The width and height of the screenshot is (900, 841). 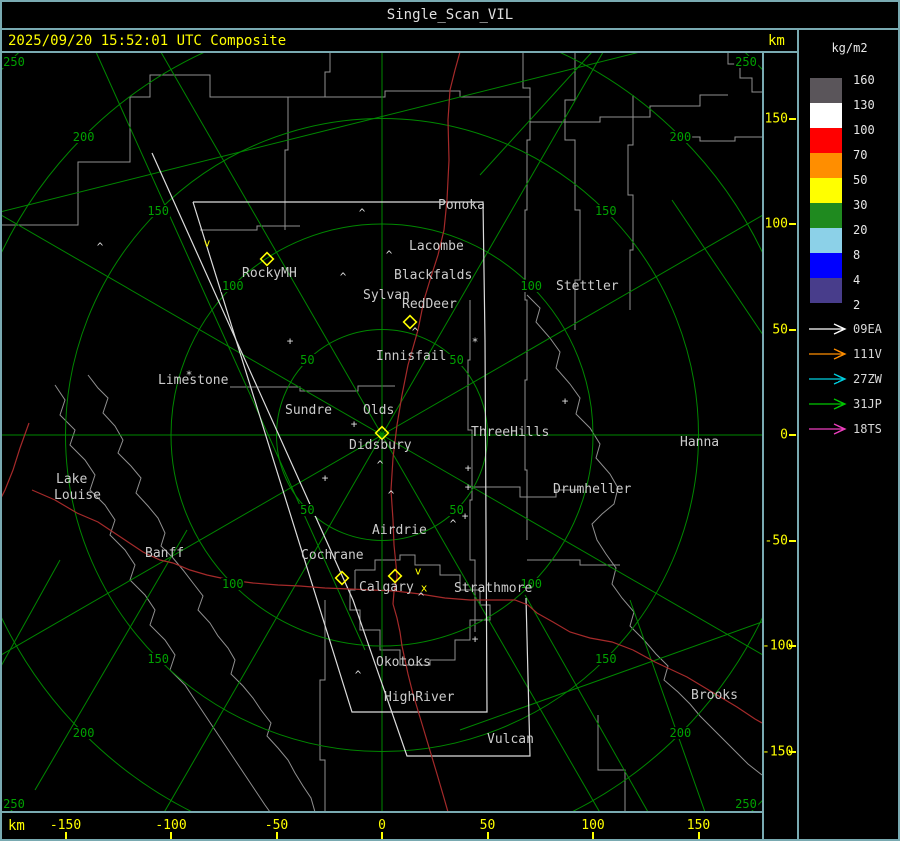 What do you see at coordinates (1, 420) in the screenshot?
I see `frame-left` at bounding box center [1, 420].